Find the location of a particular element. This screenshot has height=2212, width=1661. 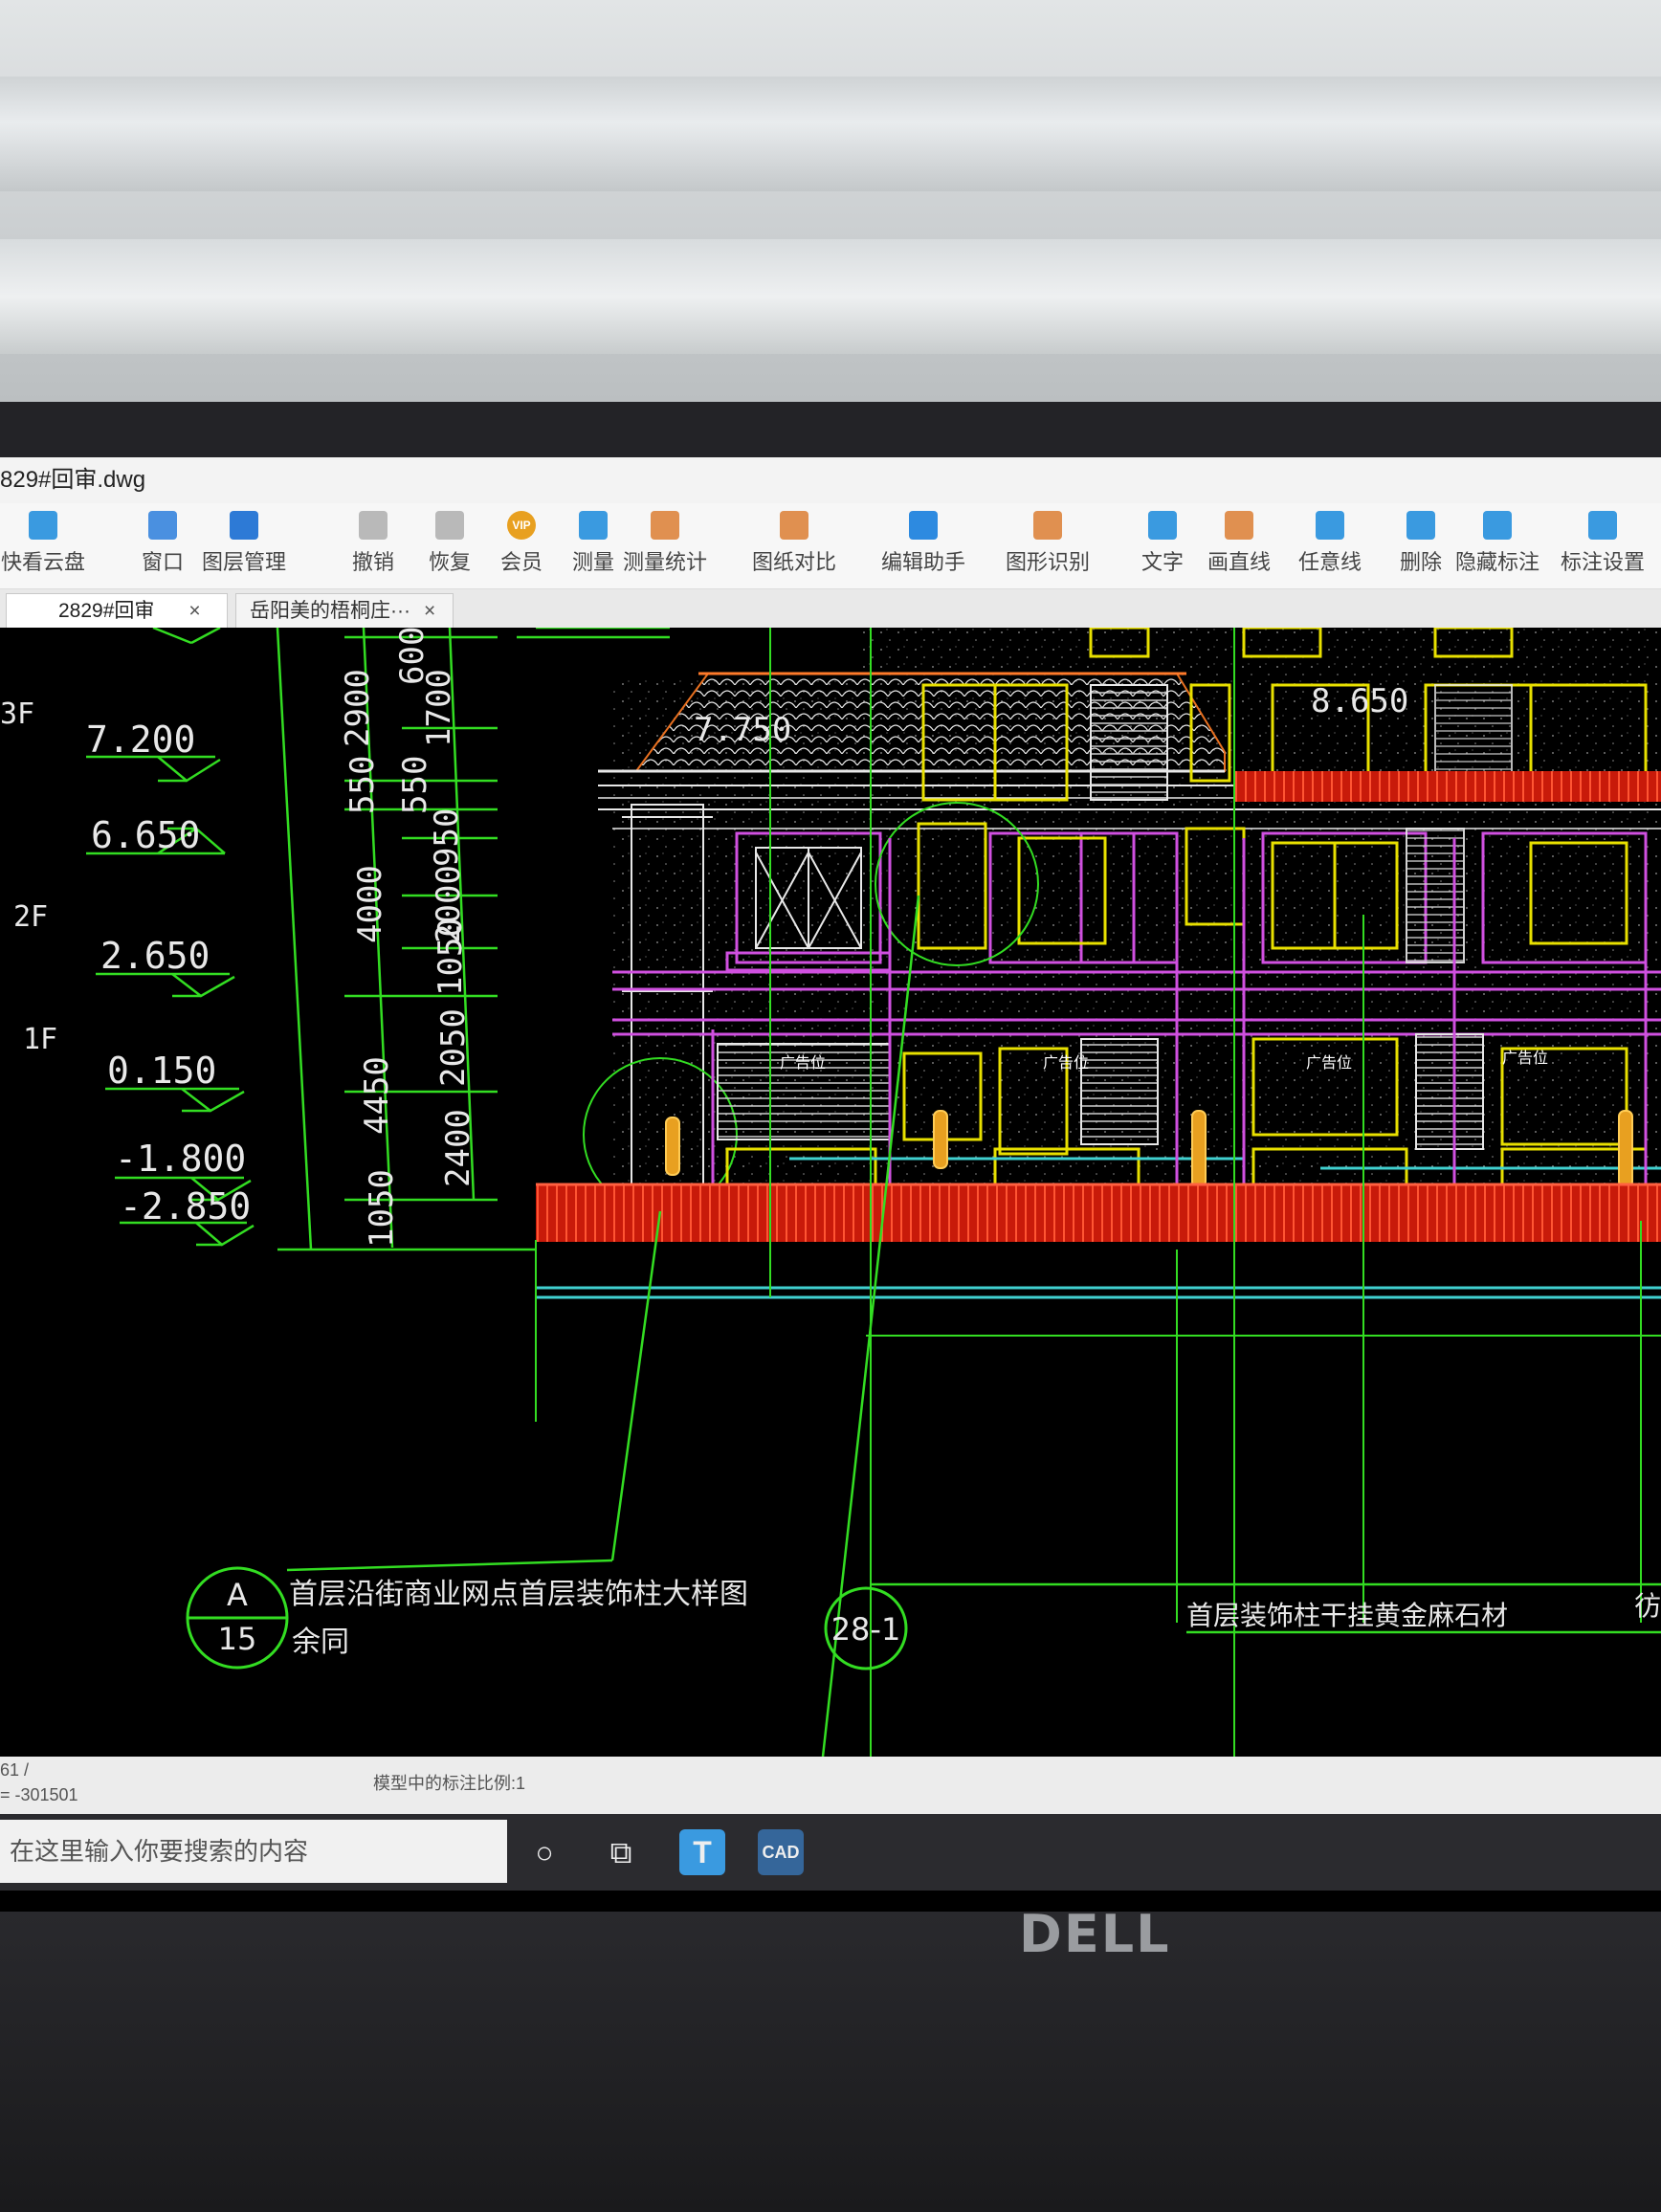

dell-logo: DELL is located at coordinates (1095, 1934).